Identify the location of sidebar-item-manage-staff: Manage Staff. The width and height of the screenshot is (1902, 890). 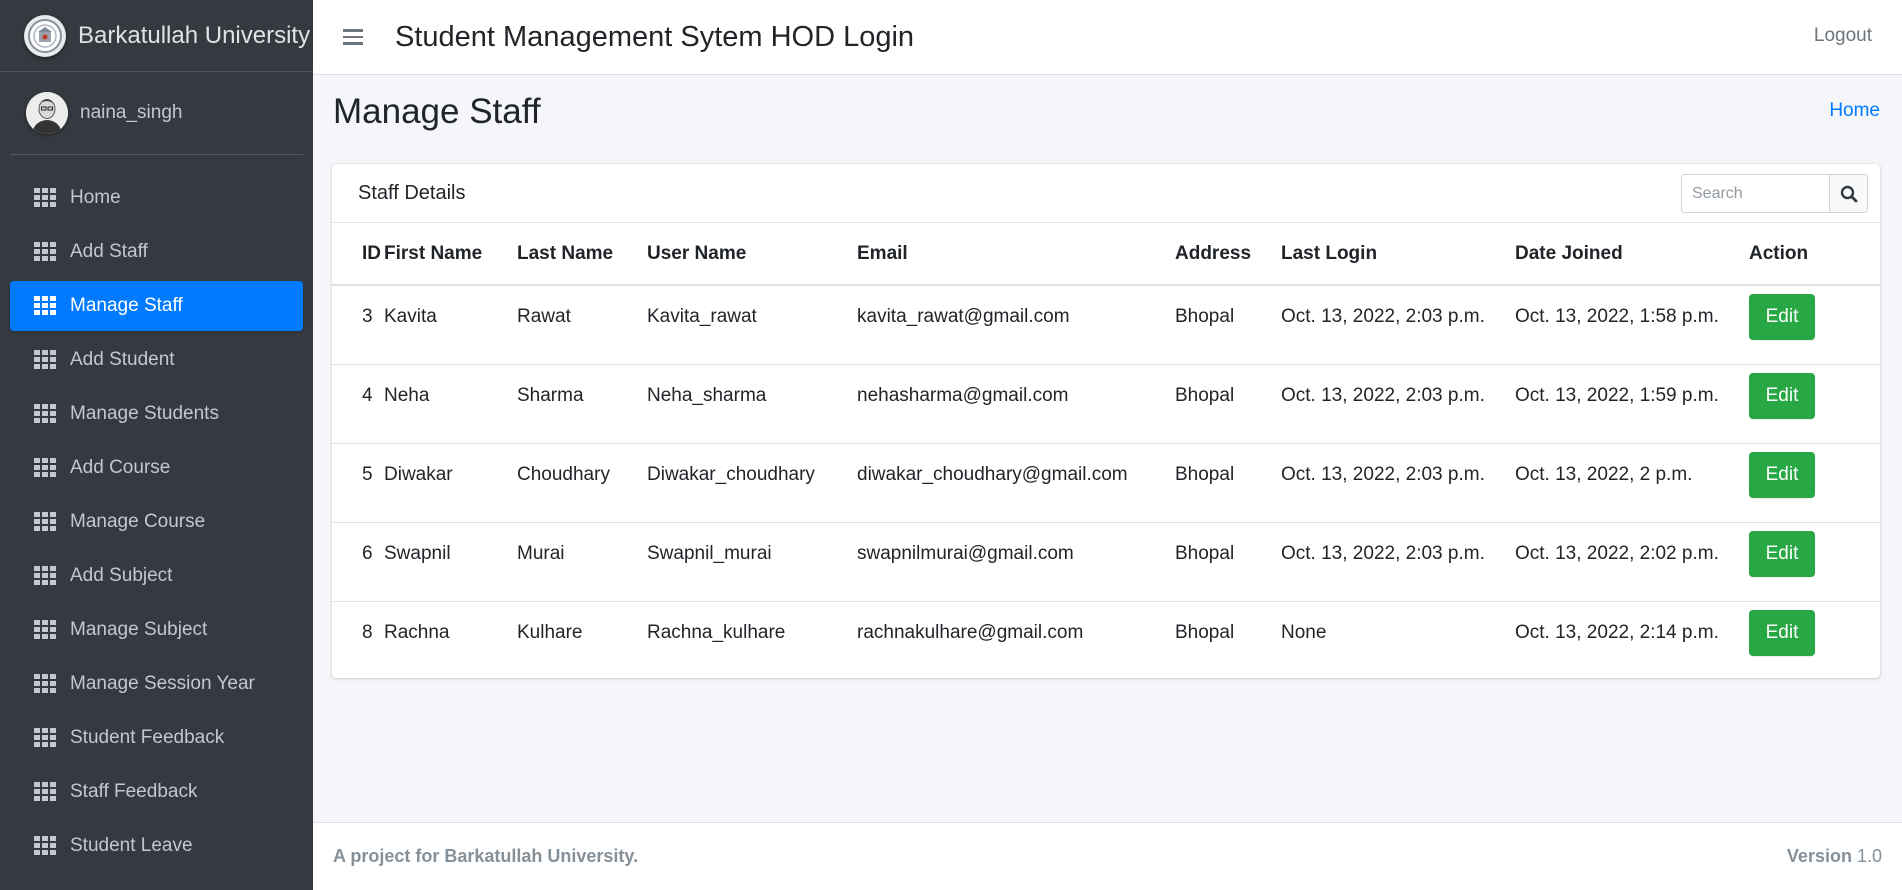
(156, 306).